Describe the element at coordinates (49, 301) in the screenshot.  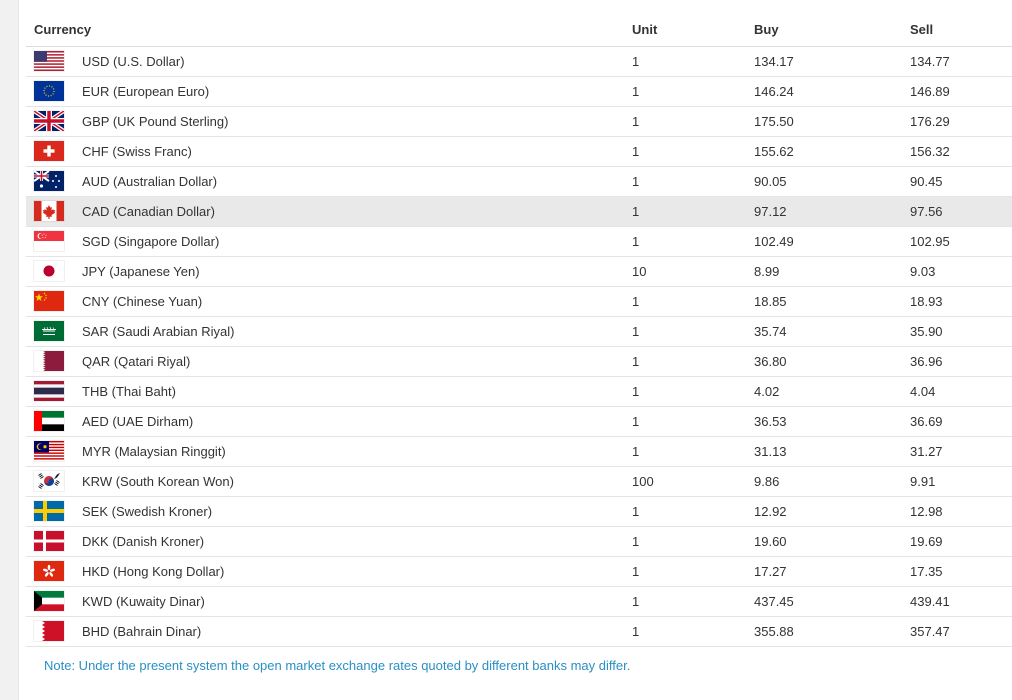
I see `china-flag-icon` at that location.